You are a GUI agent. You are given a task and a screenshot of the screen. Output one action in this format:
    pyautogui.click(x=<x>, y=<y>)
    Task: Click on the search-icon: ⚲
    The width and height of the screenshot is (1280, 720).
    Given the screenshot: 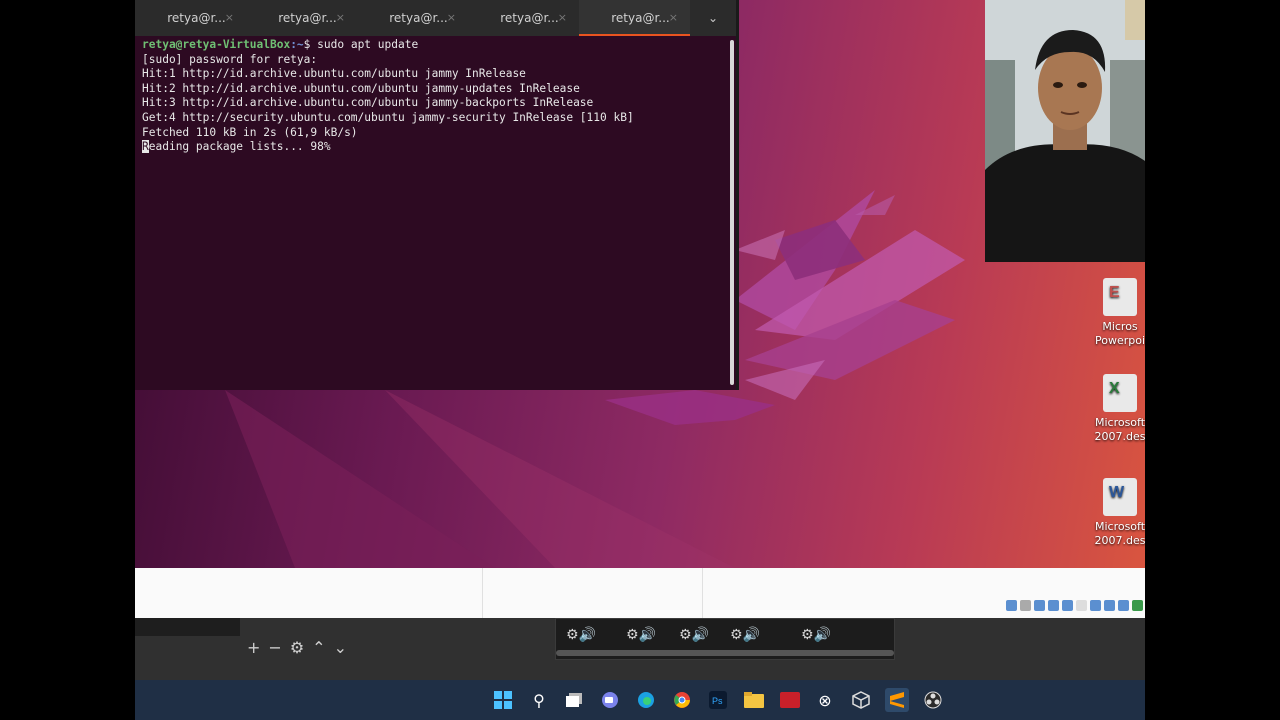 What is the action you would take?
    pyautogui.click(x=539, y=700)
    